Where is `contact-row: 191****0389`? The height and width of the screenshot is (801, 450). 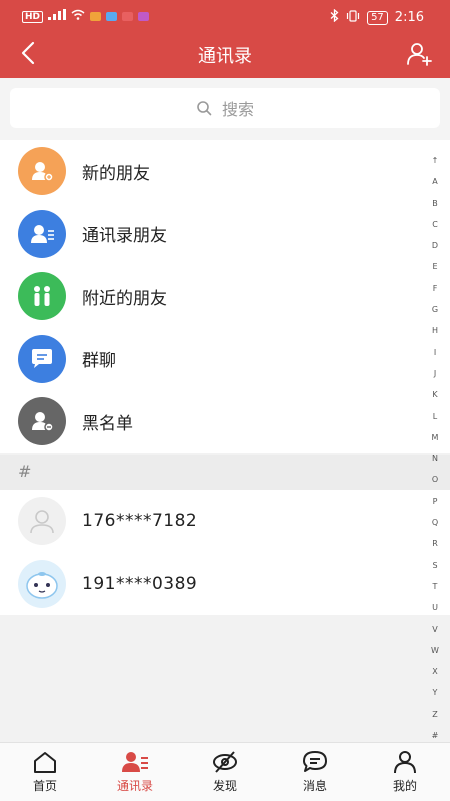
contact-row: 191****0389 is located at coordinates (225, 584).